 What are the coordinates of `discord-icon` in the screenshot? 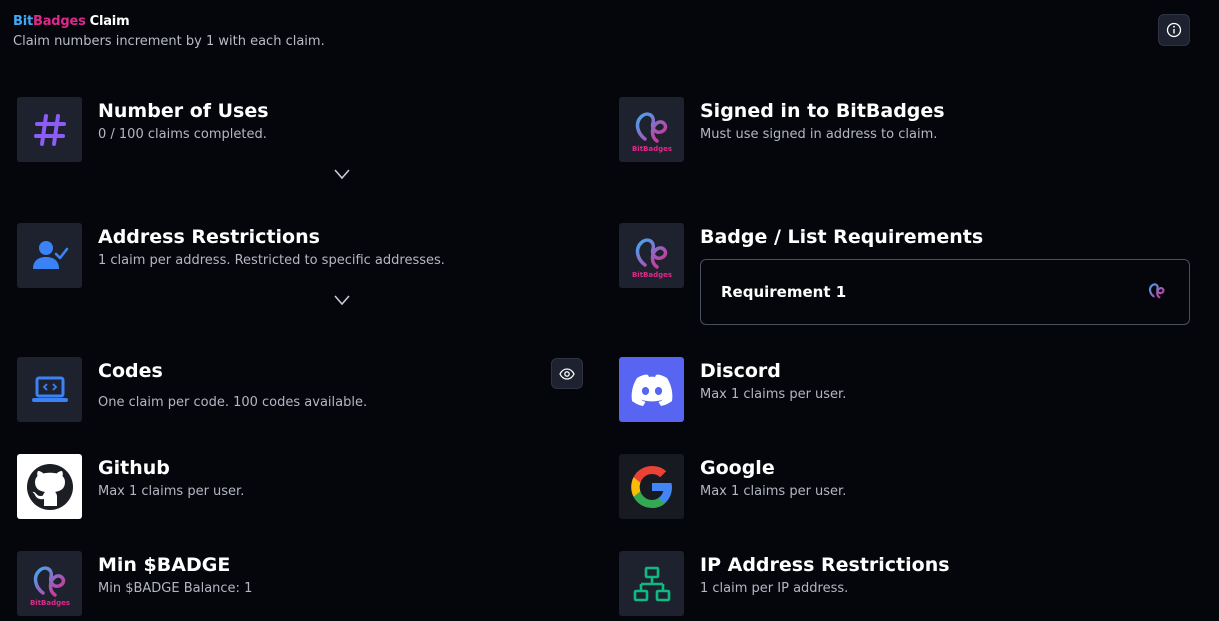 It's located at (651, 390).